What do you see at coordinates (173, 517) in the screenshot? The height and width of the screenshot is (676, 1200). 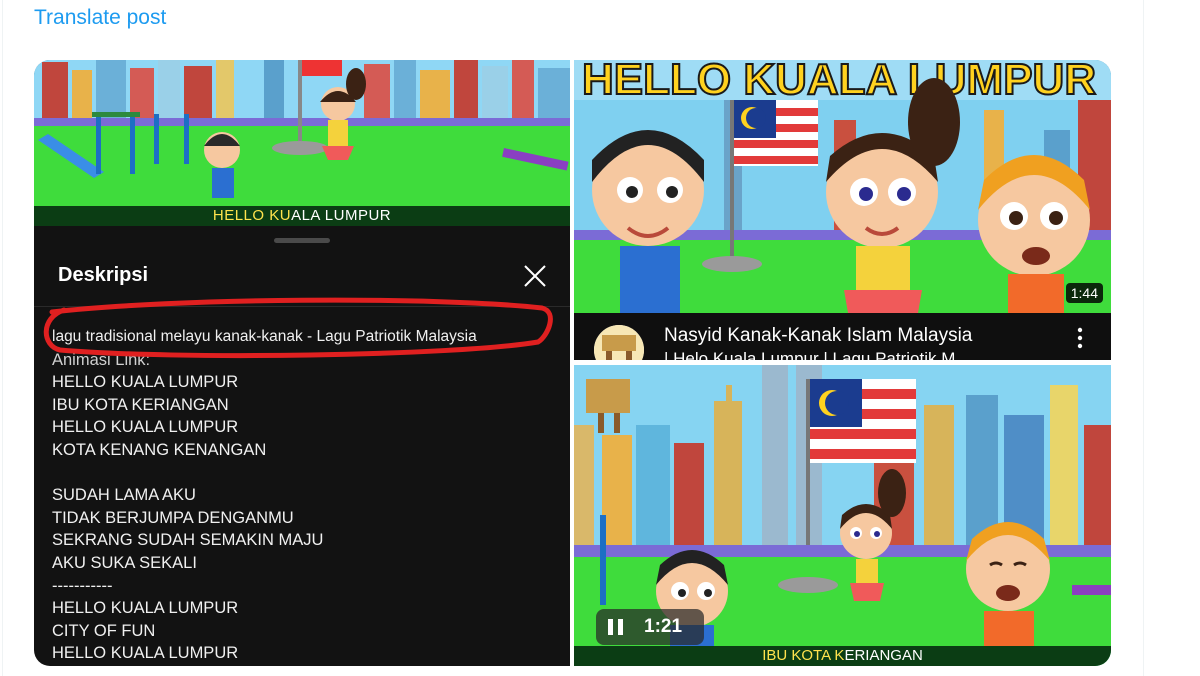 I see `description-line: TIDAK BERJUMPA DENGANMU` at bounding box center [173, 517].